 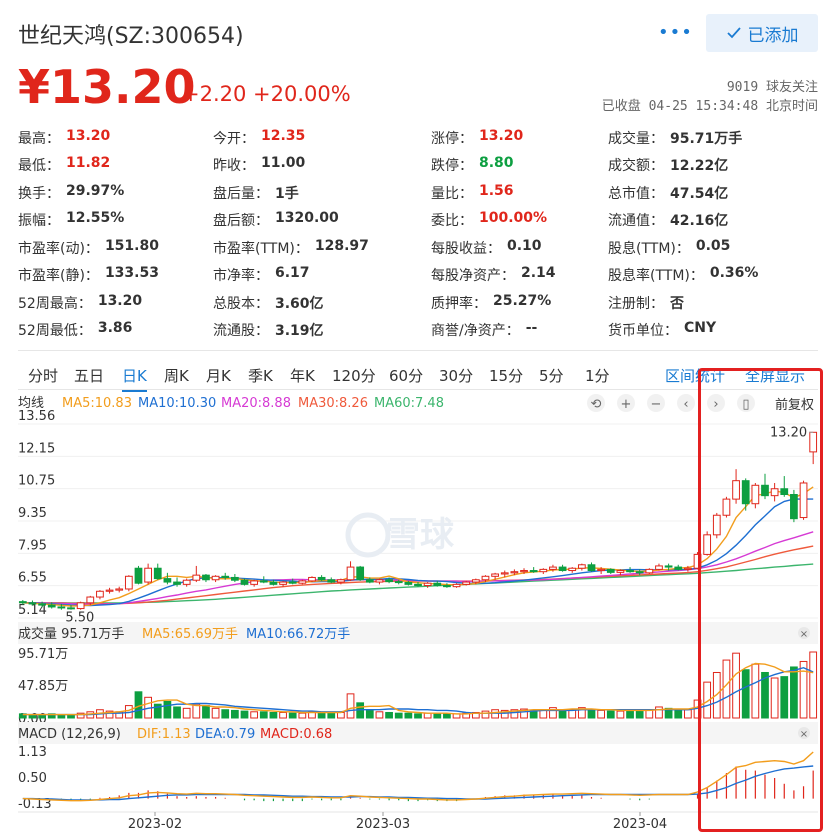 I want to click on stat-value: 0.05, so click(x=713, y=245).